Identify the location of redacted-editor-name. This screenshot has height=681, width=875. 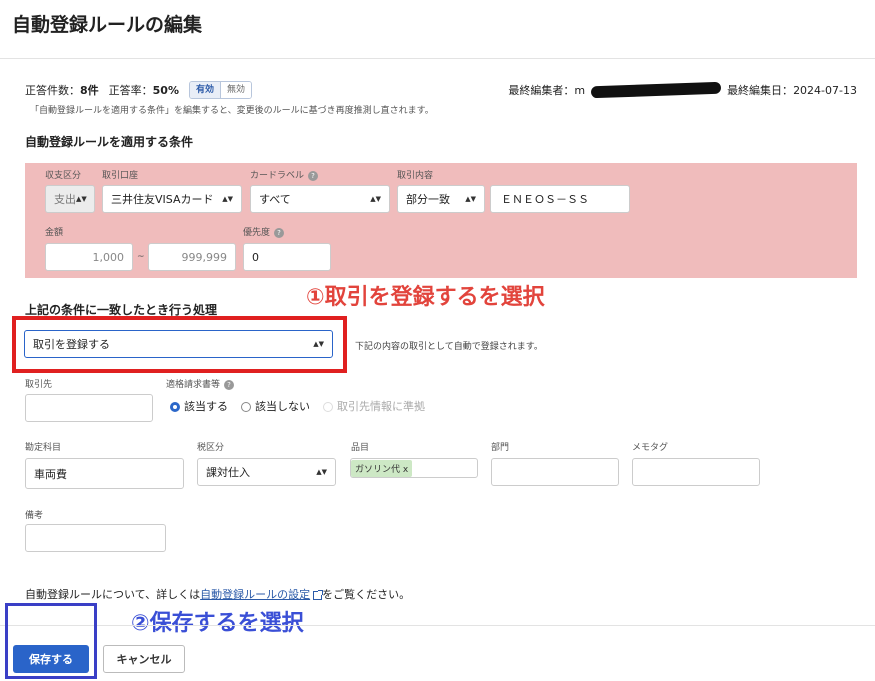
(656, 90).